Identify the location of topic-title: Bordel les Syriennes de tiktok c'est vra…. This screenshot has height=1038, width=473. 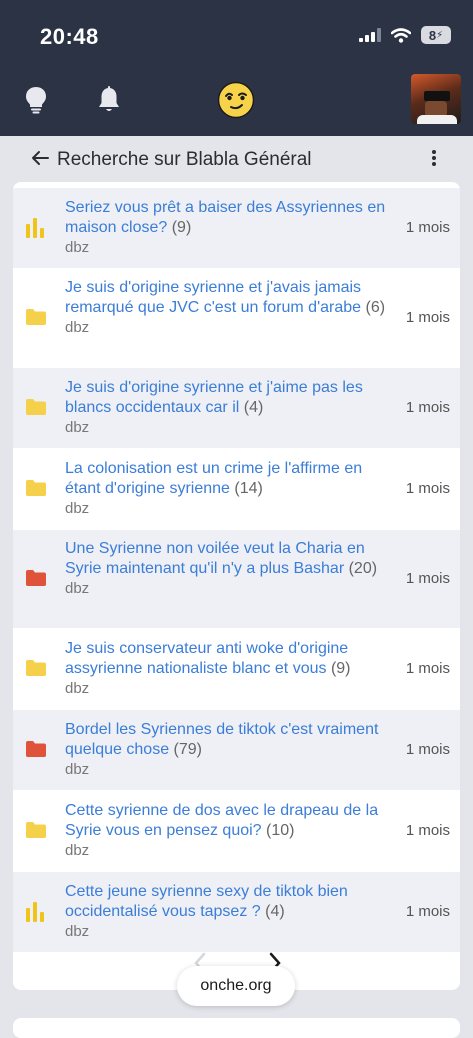
(230, 739).